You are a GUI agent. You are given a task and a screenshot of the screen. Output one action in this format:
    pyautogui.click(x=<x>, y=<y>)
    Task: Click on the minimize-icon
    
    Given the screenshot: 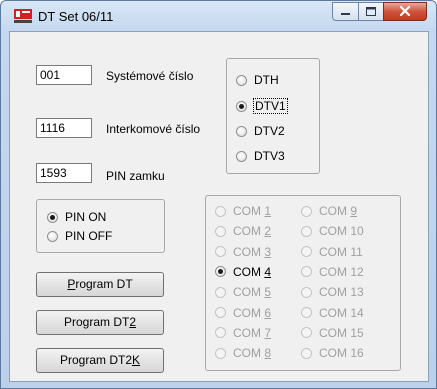 What is the action you would take?
    pyautogui.click(x=345, y=14)
    